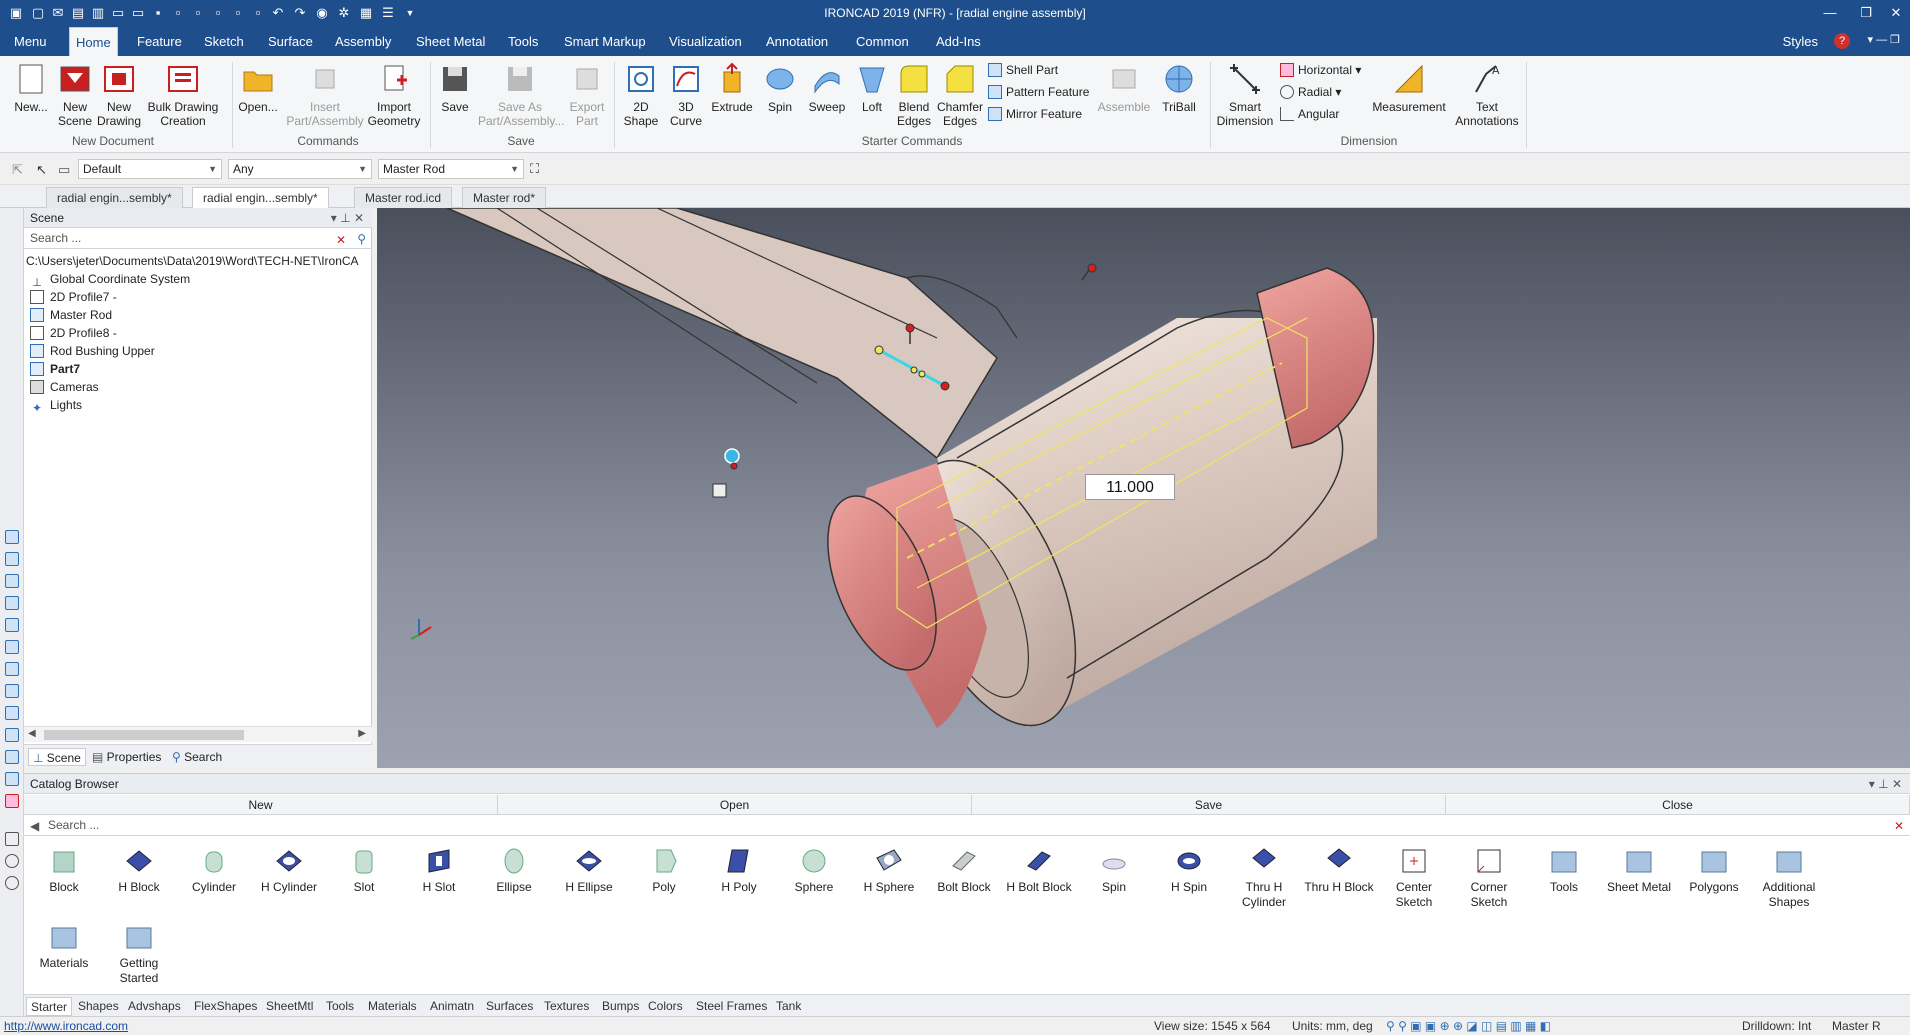 Image resolution: width=1910 pixels, height=1035 pixels. Describe the element at coordinates (731, 1006) in the screenshot. I see `catalog-tab-steel-frames: Steel Frames` at that location.